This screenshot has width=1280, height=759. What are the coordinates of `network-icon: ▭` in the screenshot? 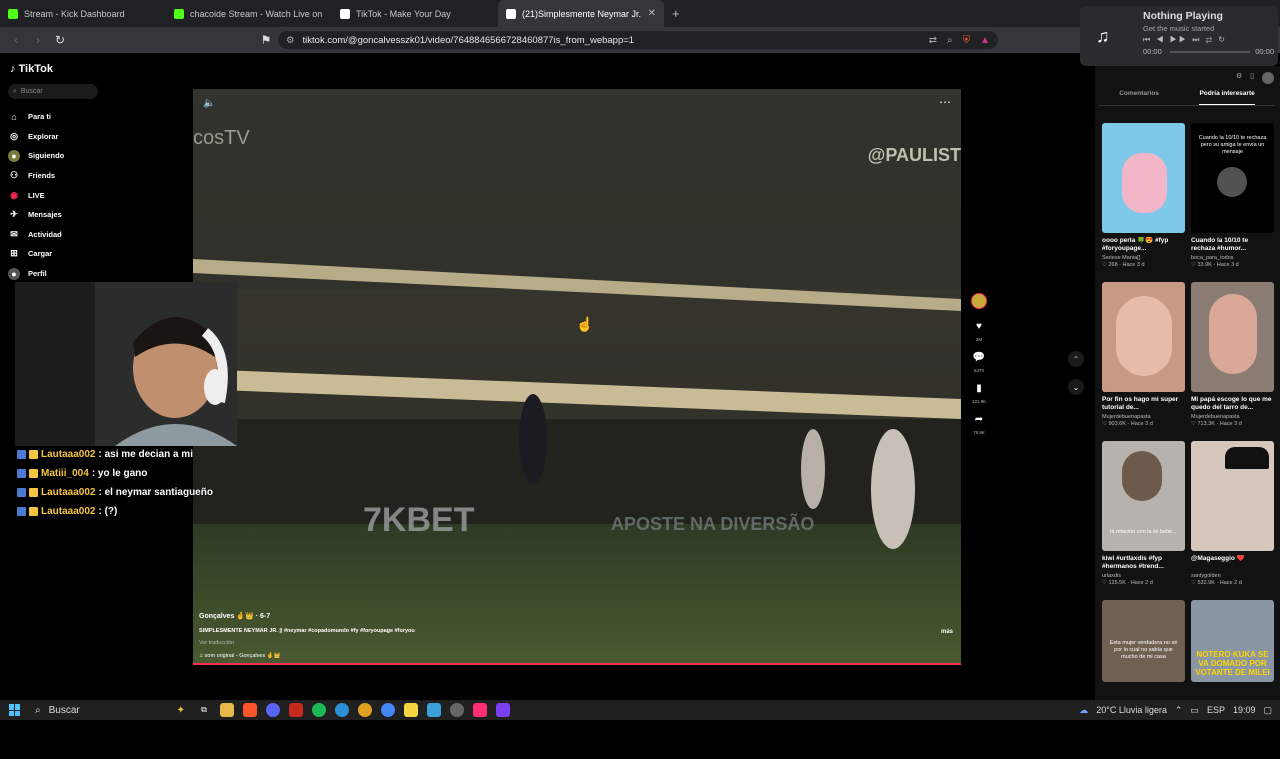 It's located at (1194, 710).